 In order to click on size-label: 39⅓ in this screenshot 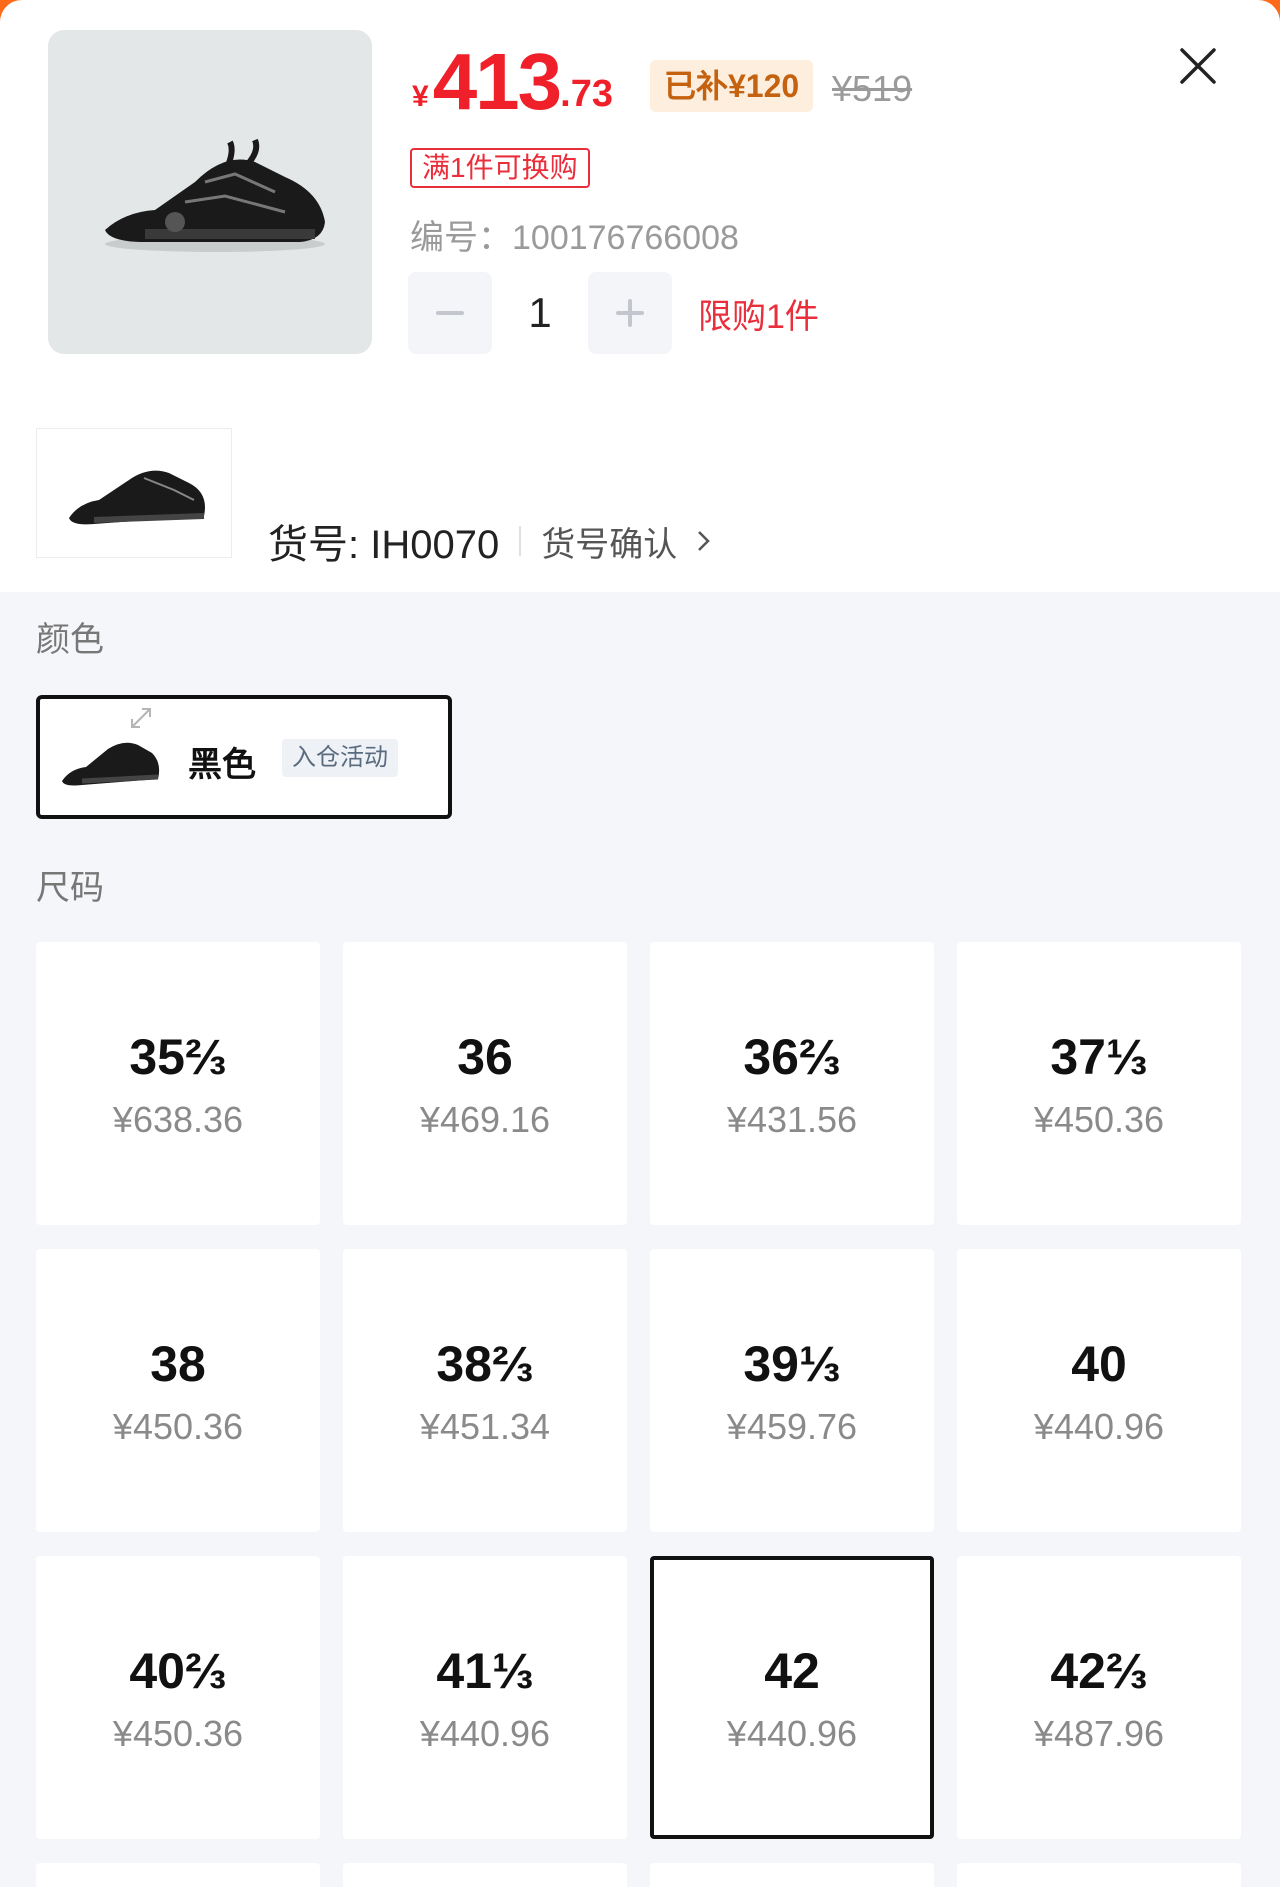, I will do `click(792, 1363)`.